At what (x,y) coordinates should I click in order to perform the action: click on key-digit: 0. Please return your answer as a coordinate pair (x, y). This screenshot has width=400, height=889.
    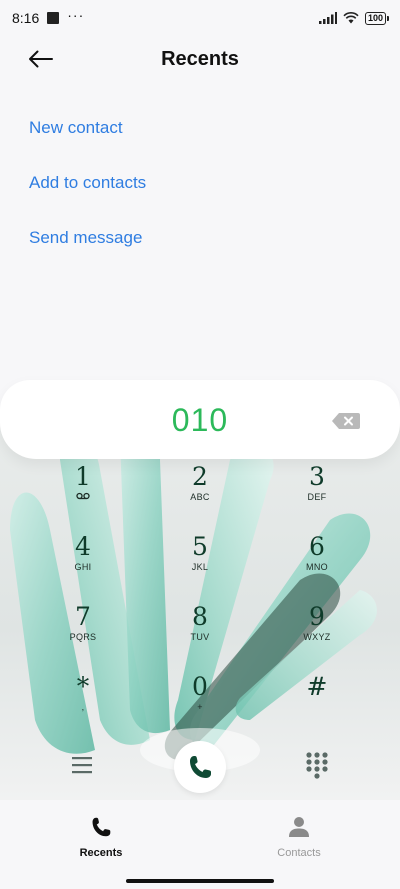
    Looking at the image, I should click on (200, 686).